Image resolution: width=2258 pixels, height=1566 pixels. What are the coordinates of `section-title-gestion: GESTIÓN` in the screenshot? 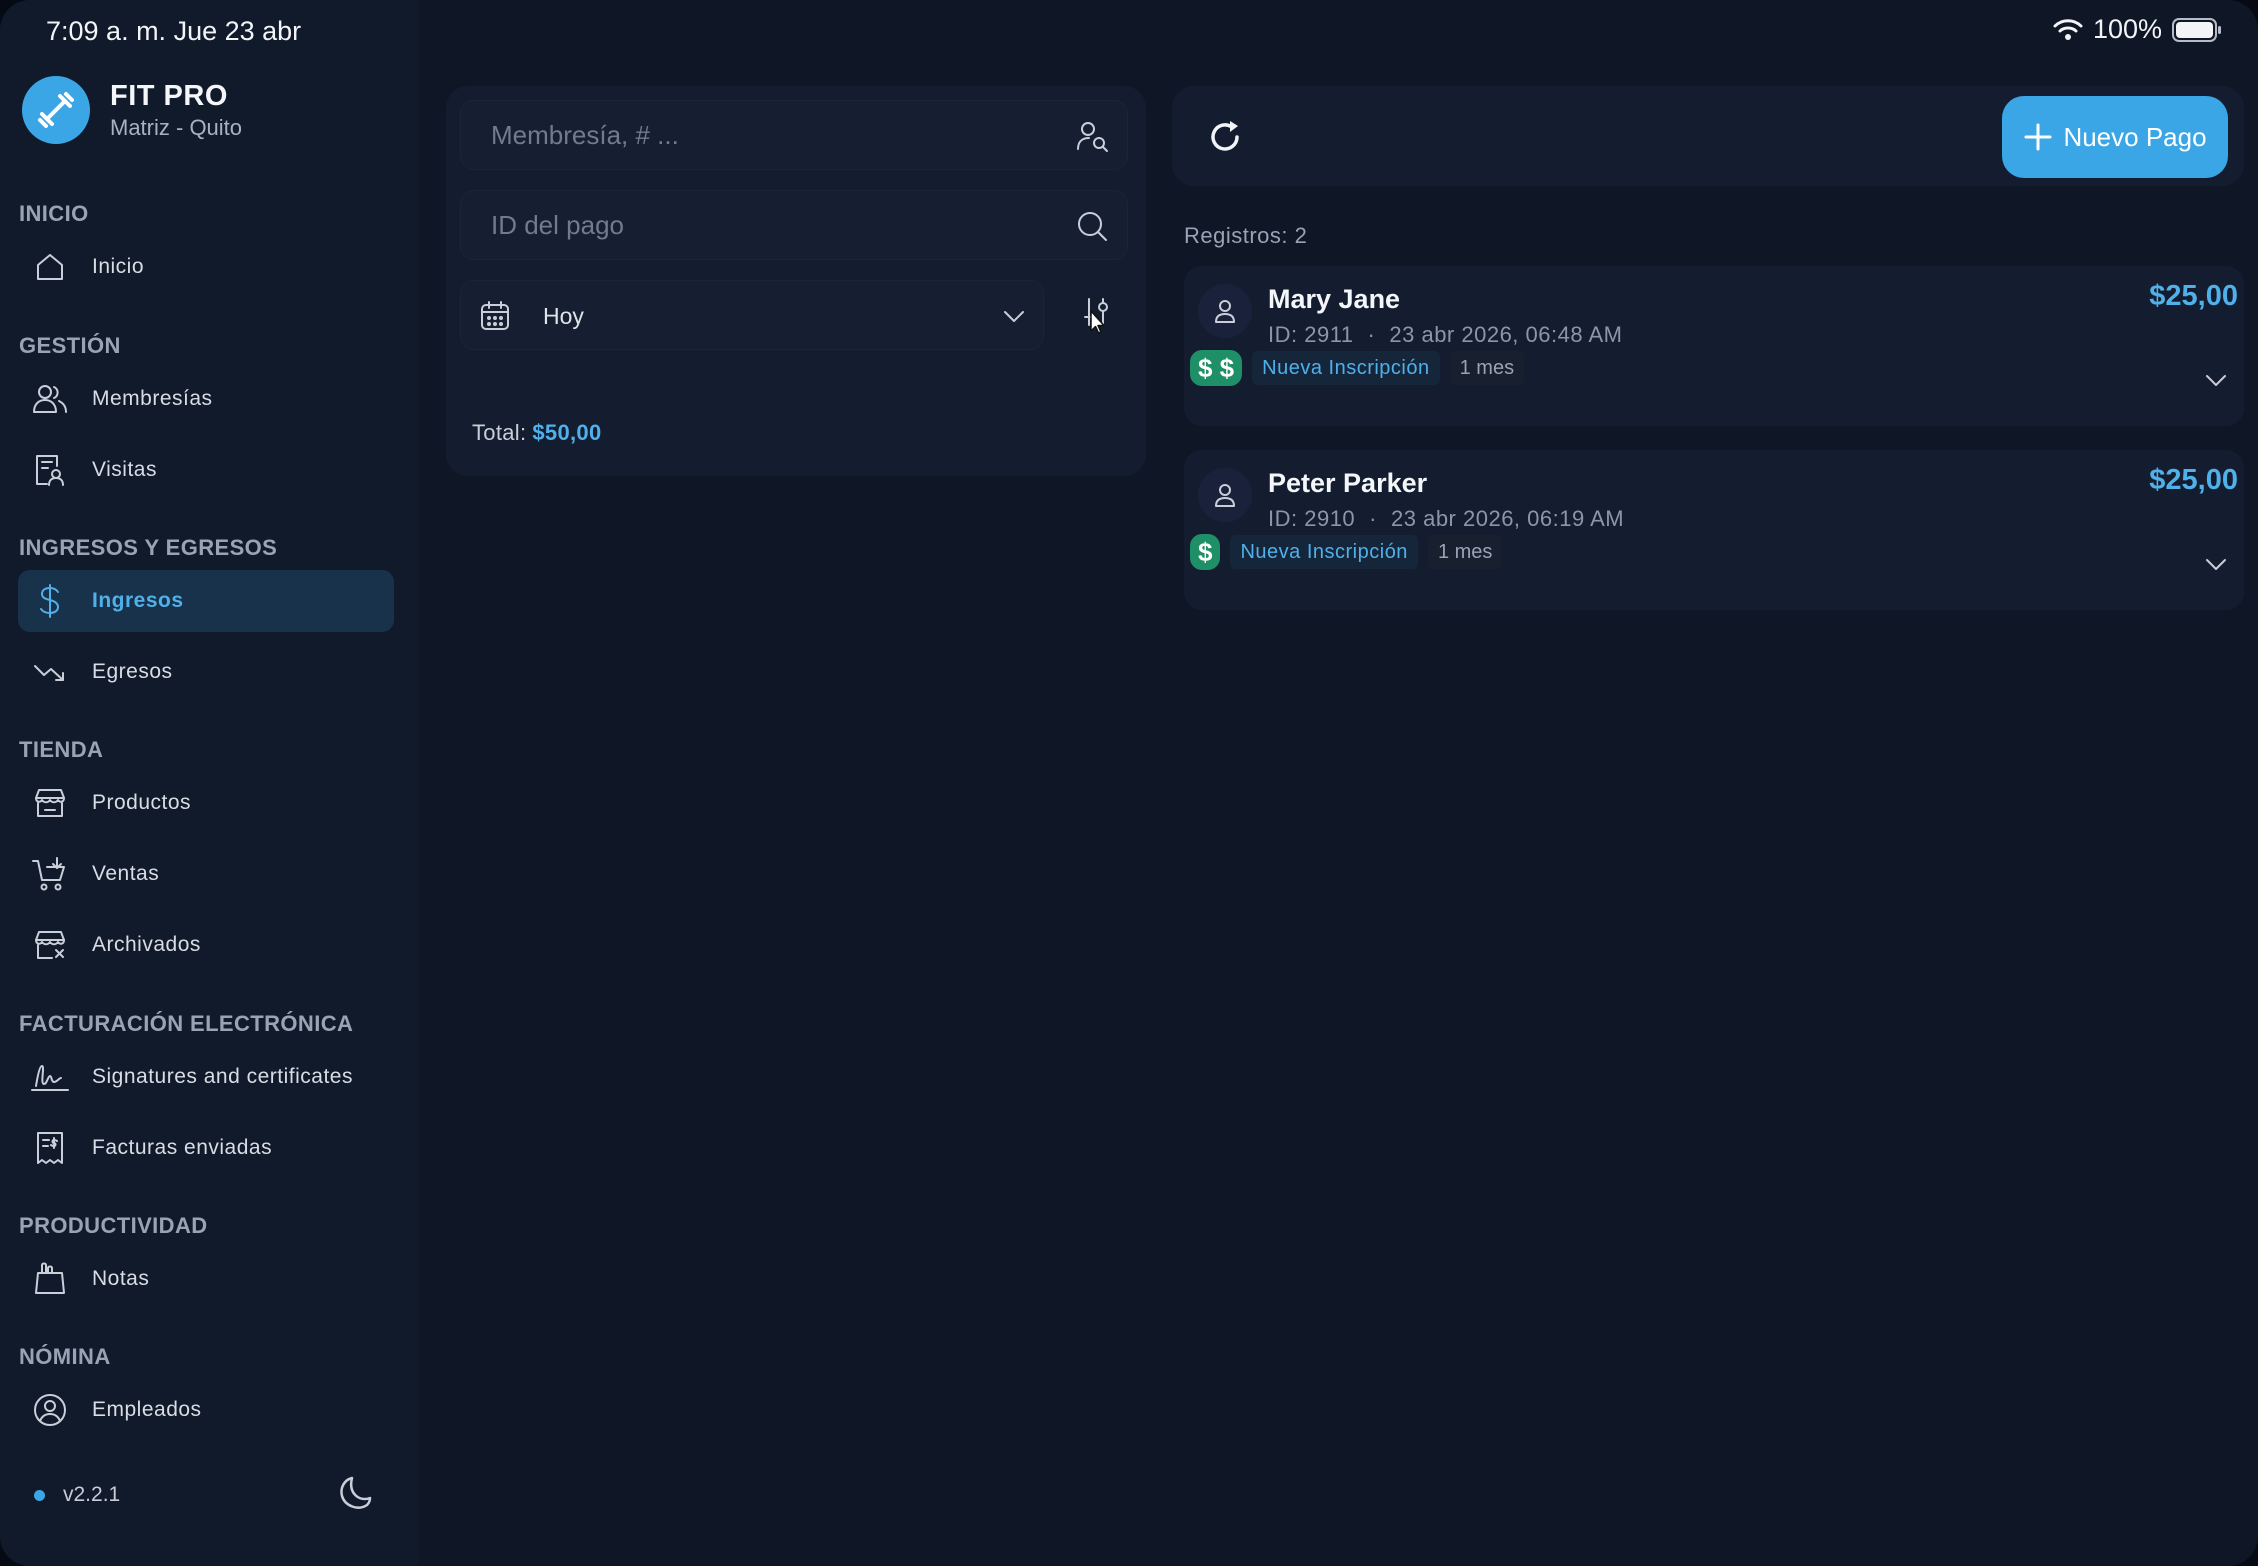 It's located at (70, 345).